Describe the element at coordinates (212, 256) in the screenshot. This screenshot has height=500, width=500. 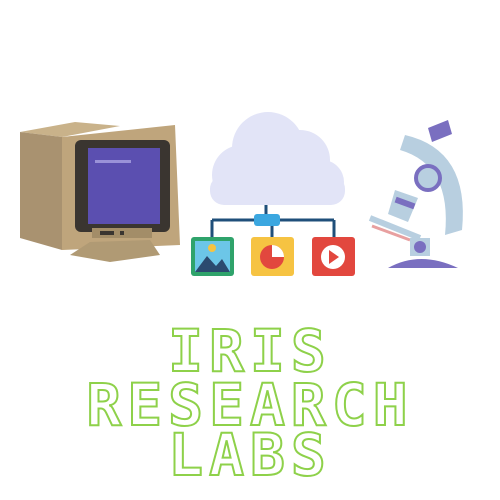
I see `image-file-icon` at that location.